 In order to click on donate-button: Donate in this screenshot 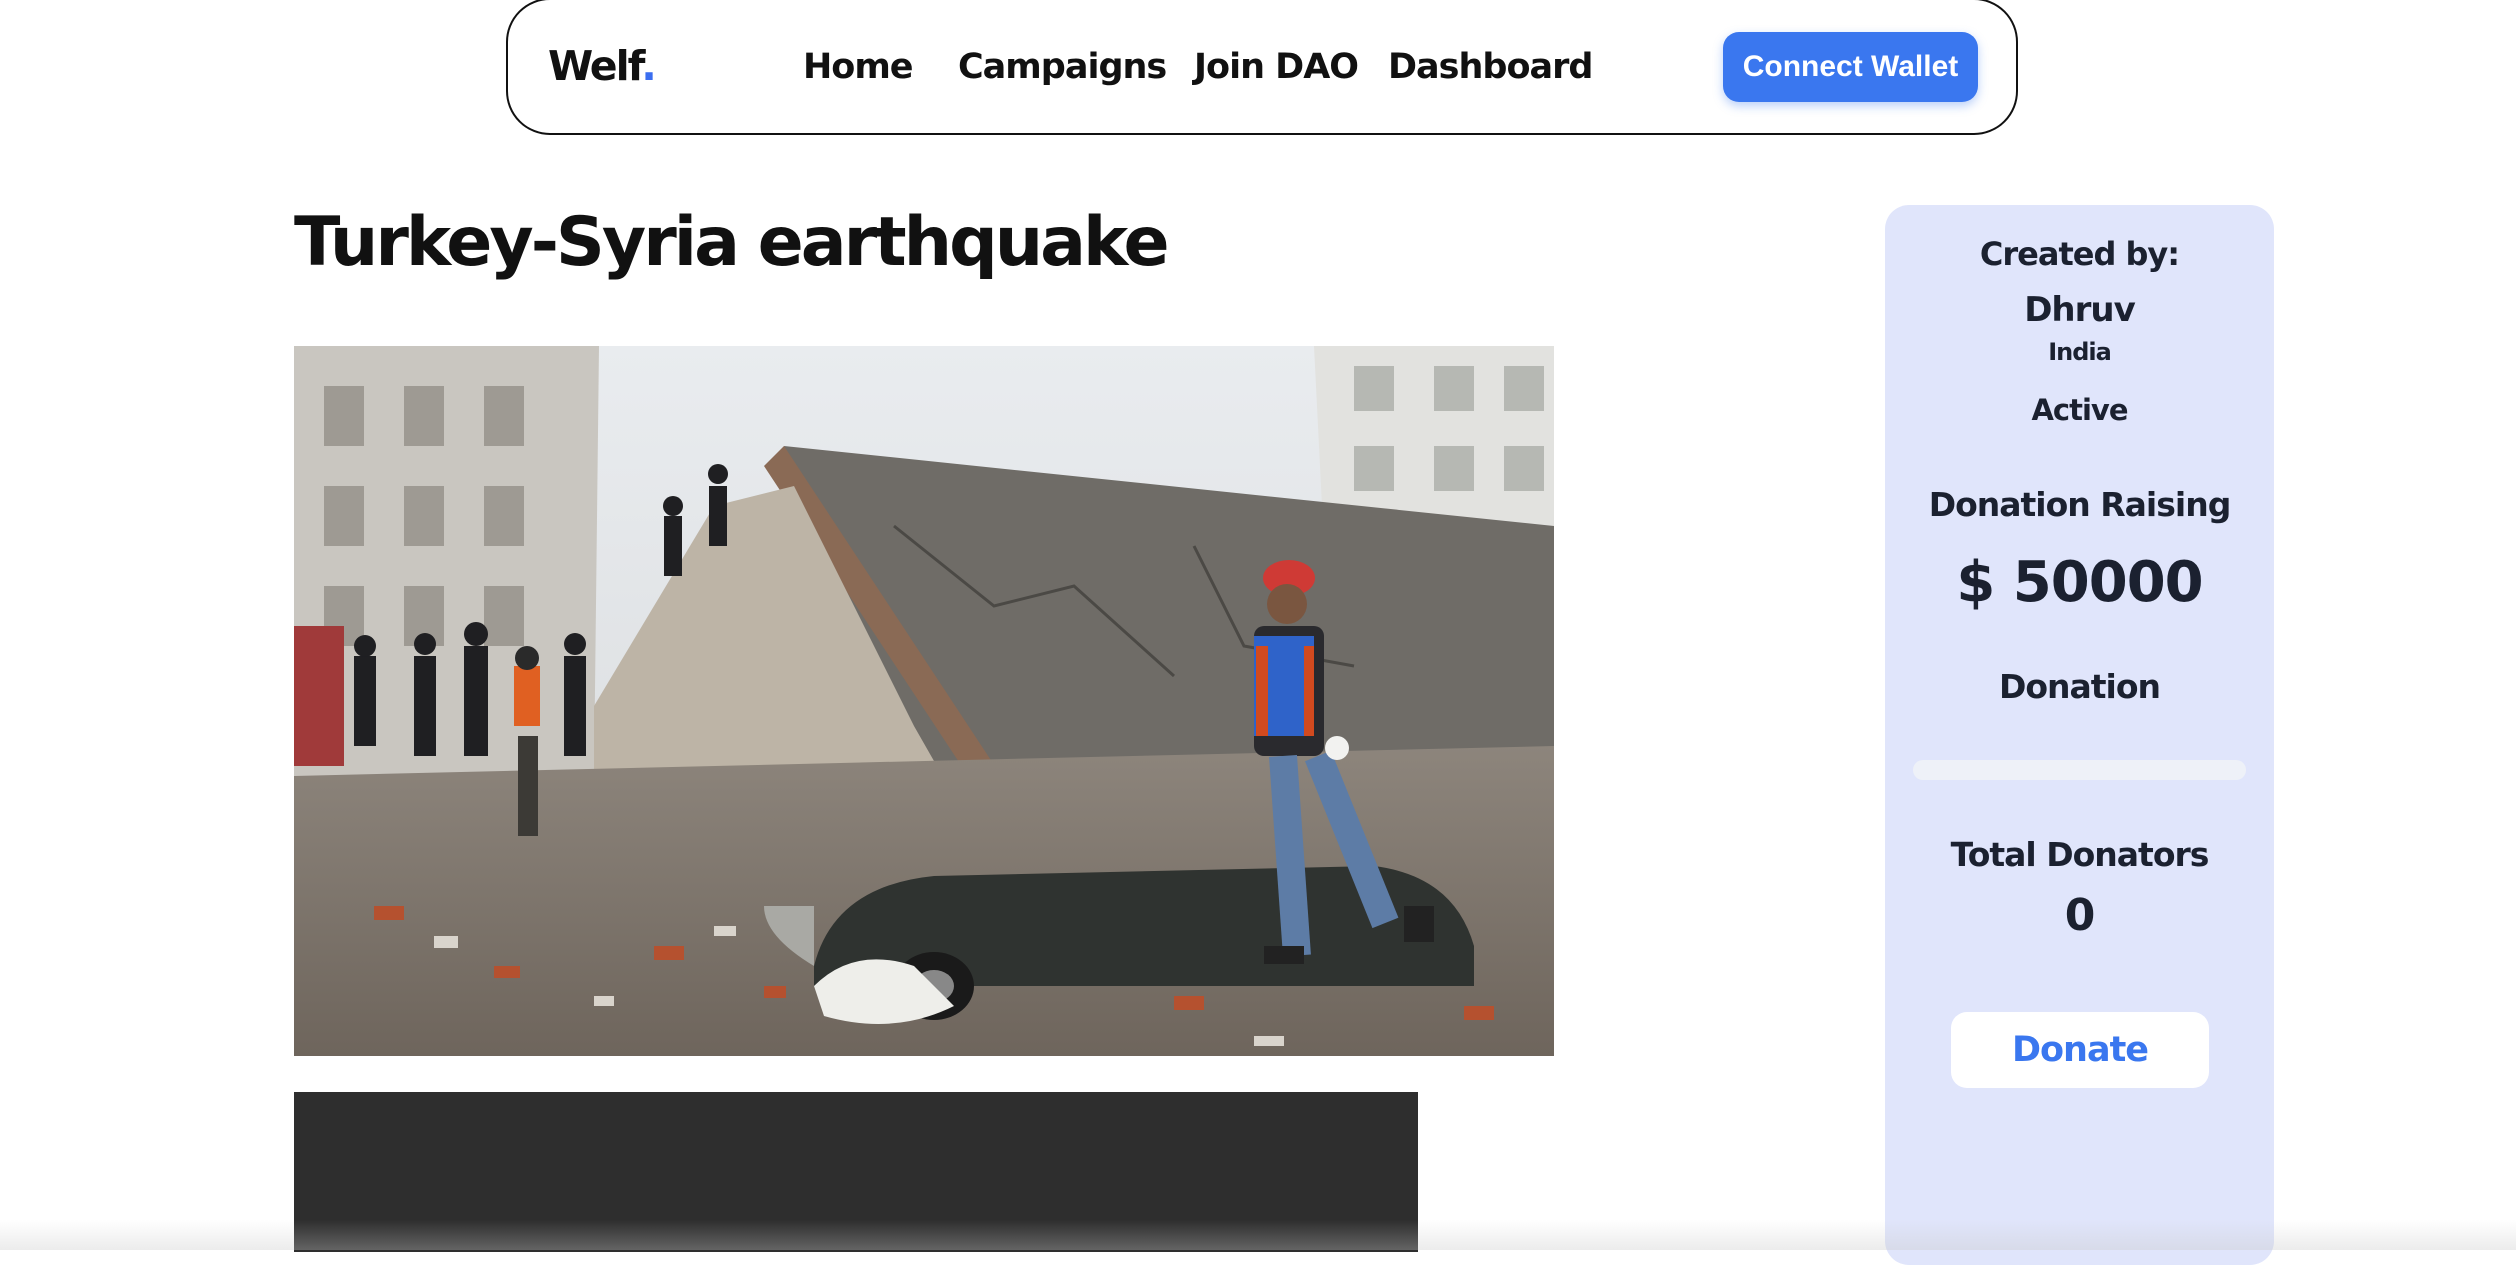, I will do `click(2080, 1050)`.